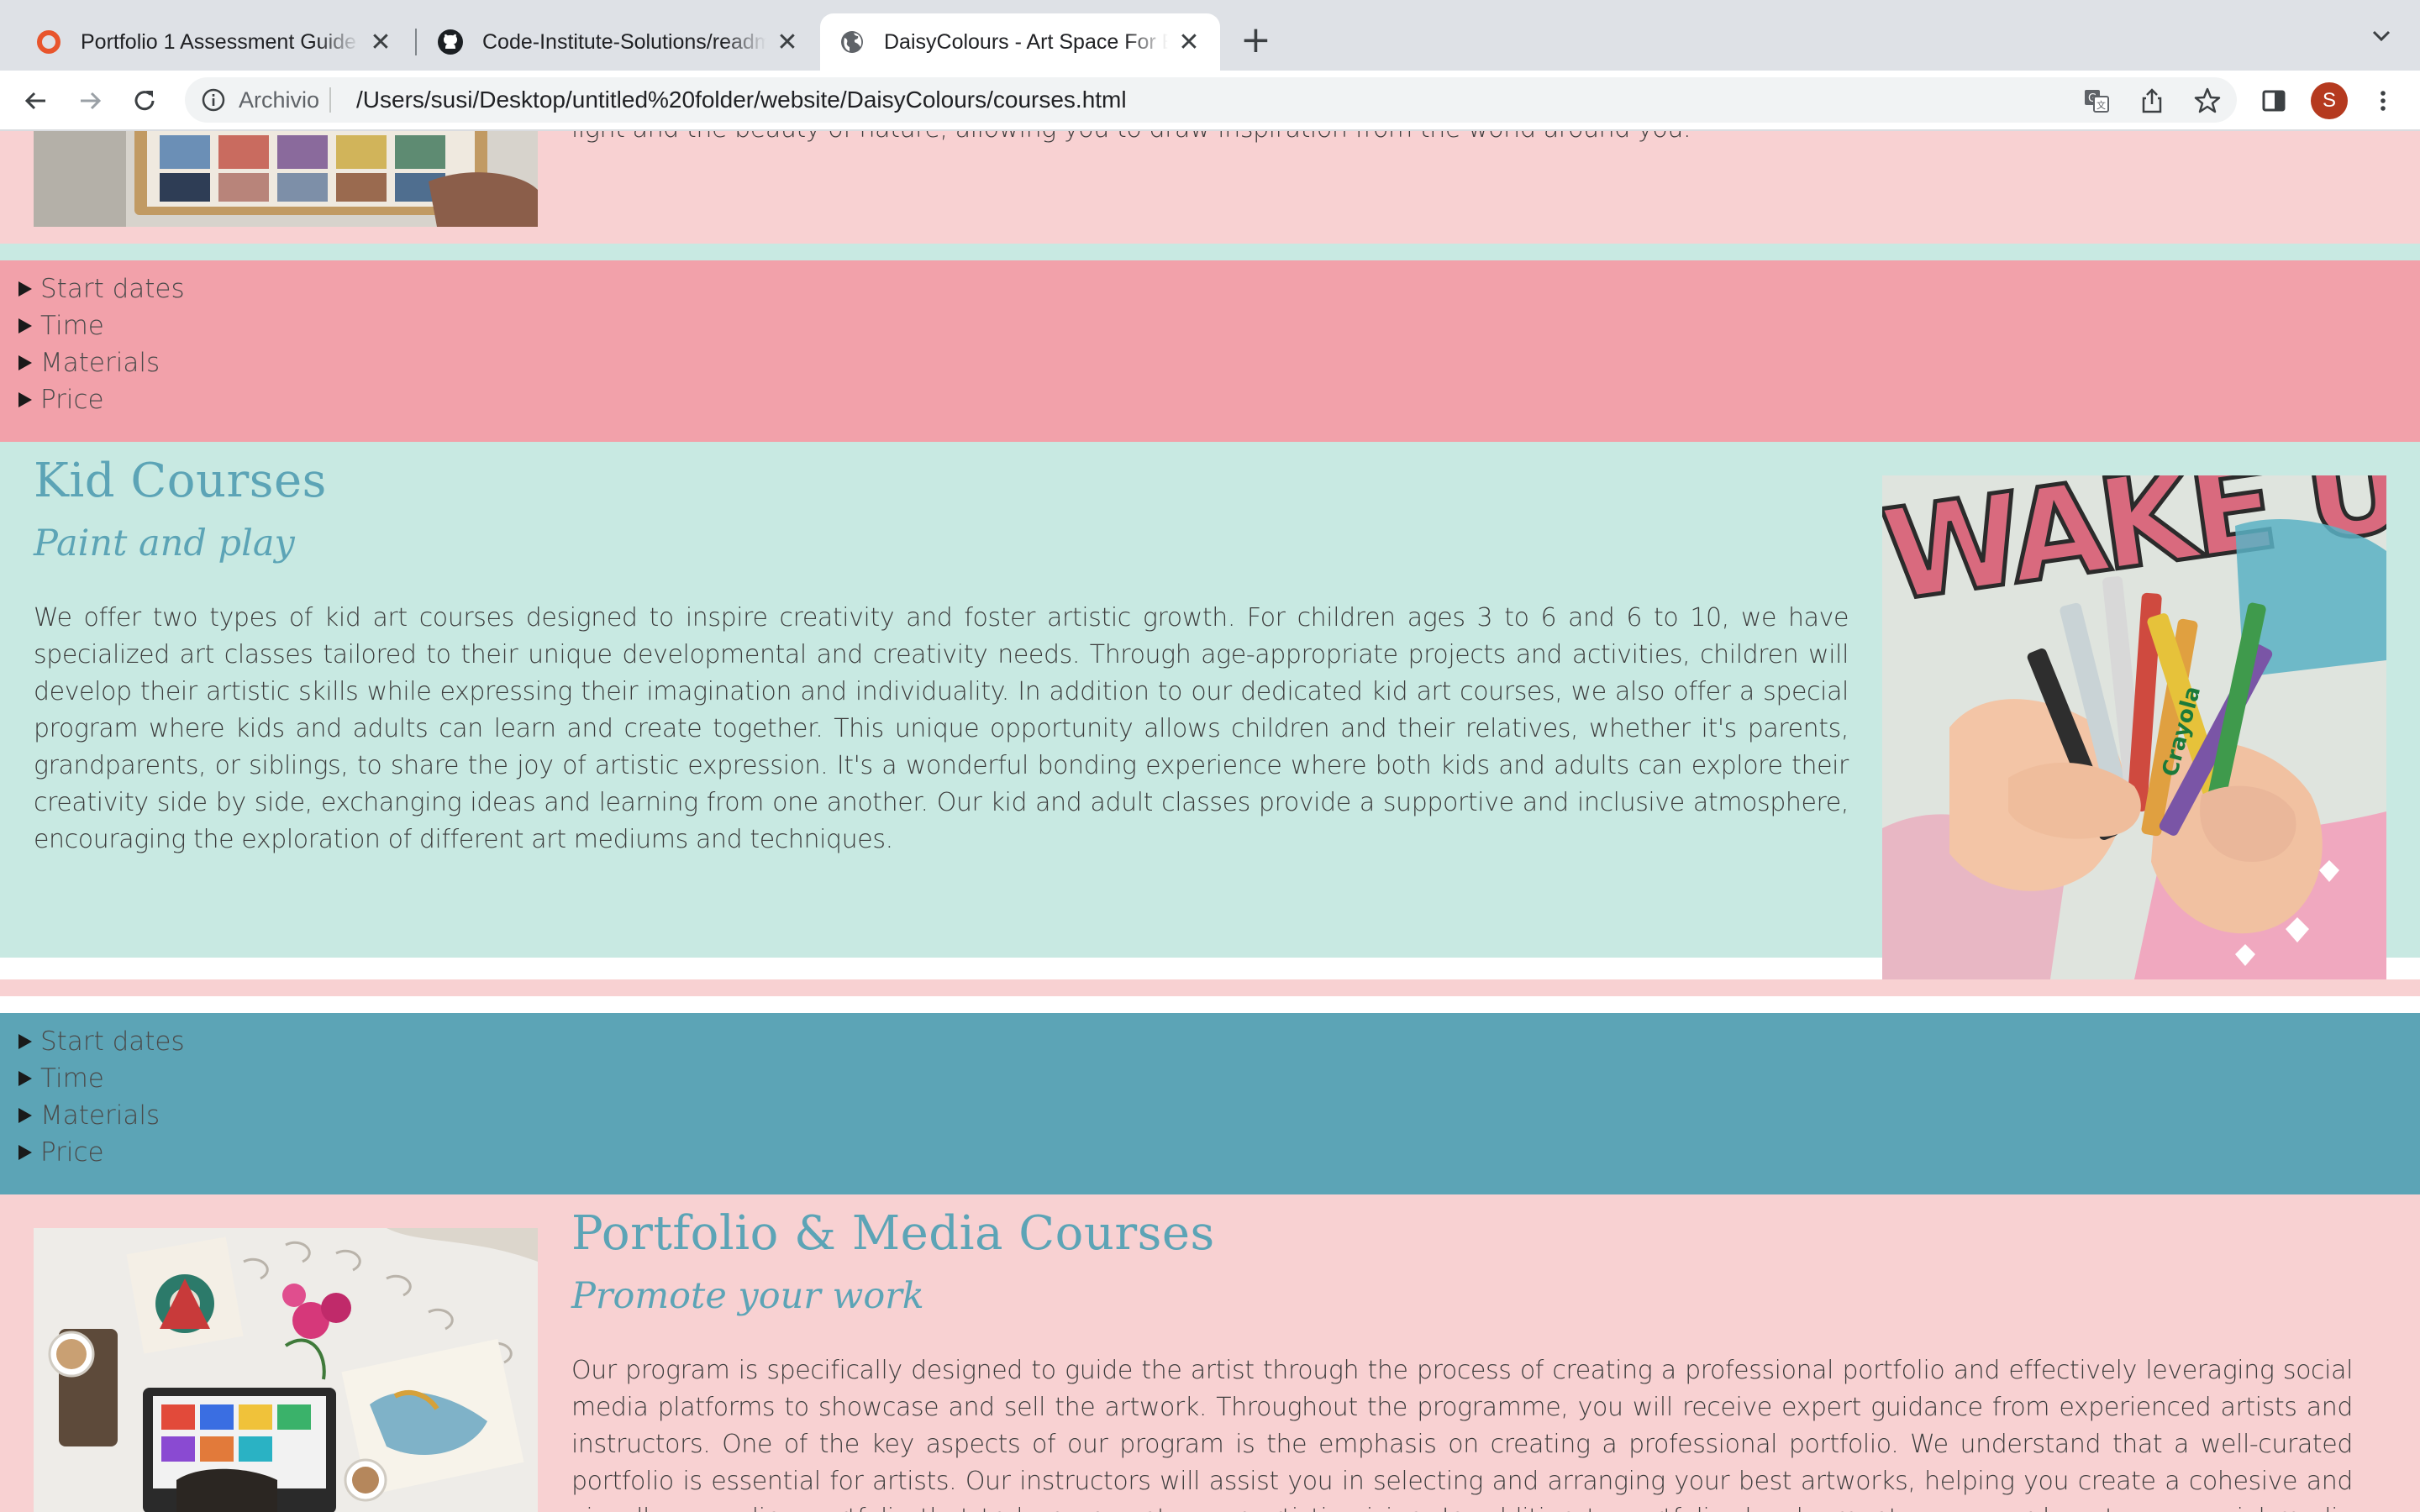 The height and width of the screenshot is (1512, 2420). I want to click on translate-icon: G文, so click(2096, 102).